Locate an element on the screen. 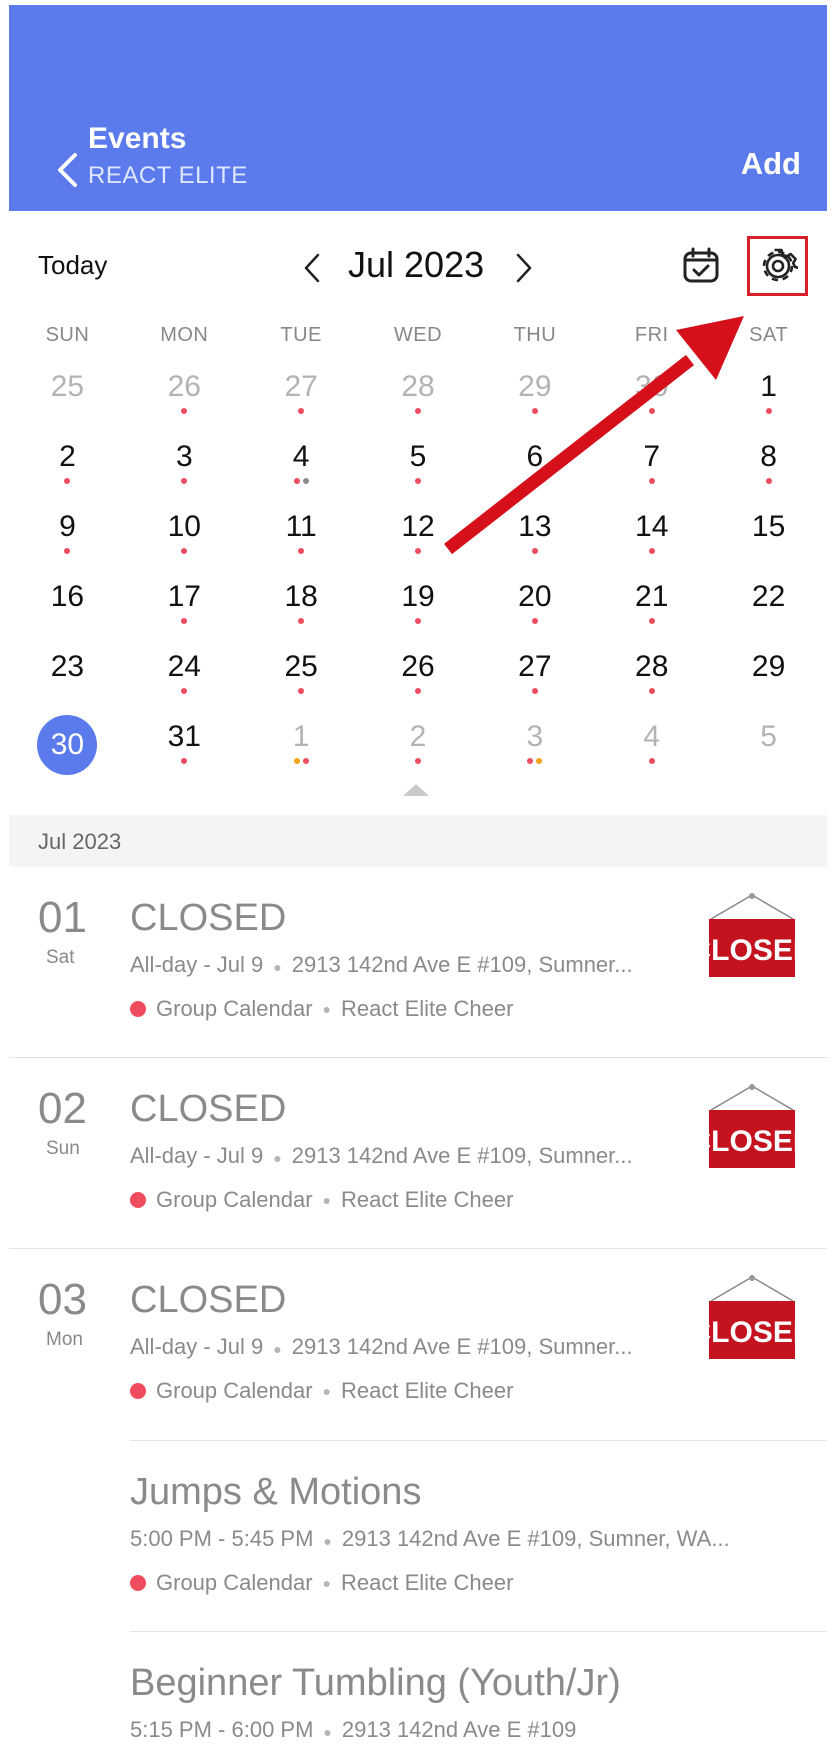  add-button: Add is located at coordinates (771, 164).